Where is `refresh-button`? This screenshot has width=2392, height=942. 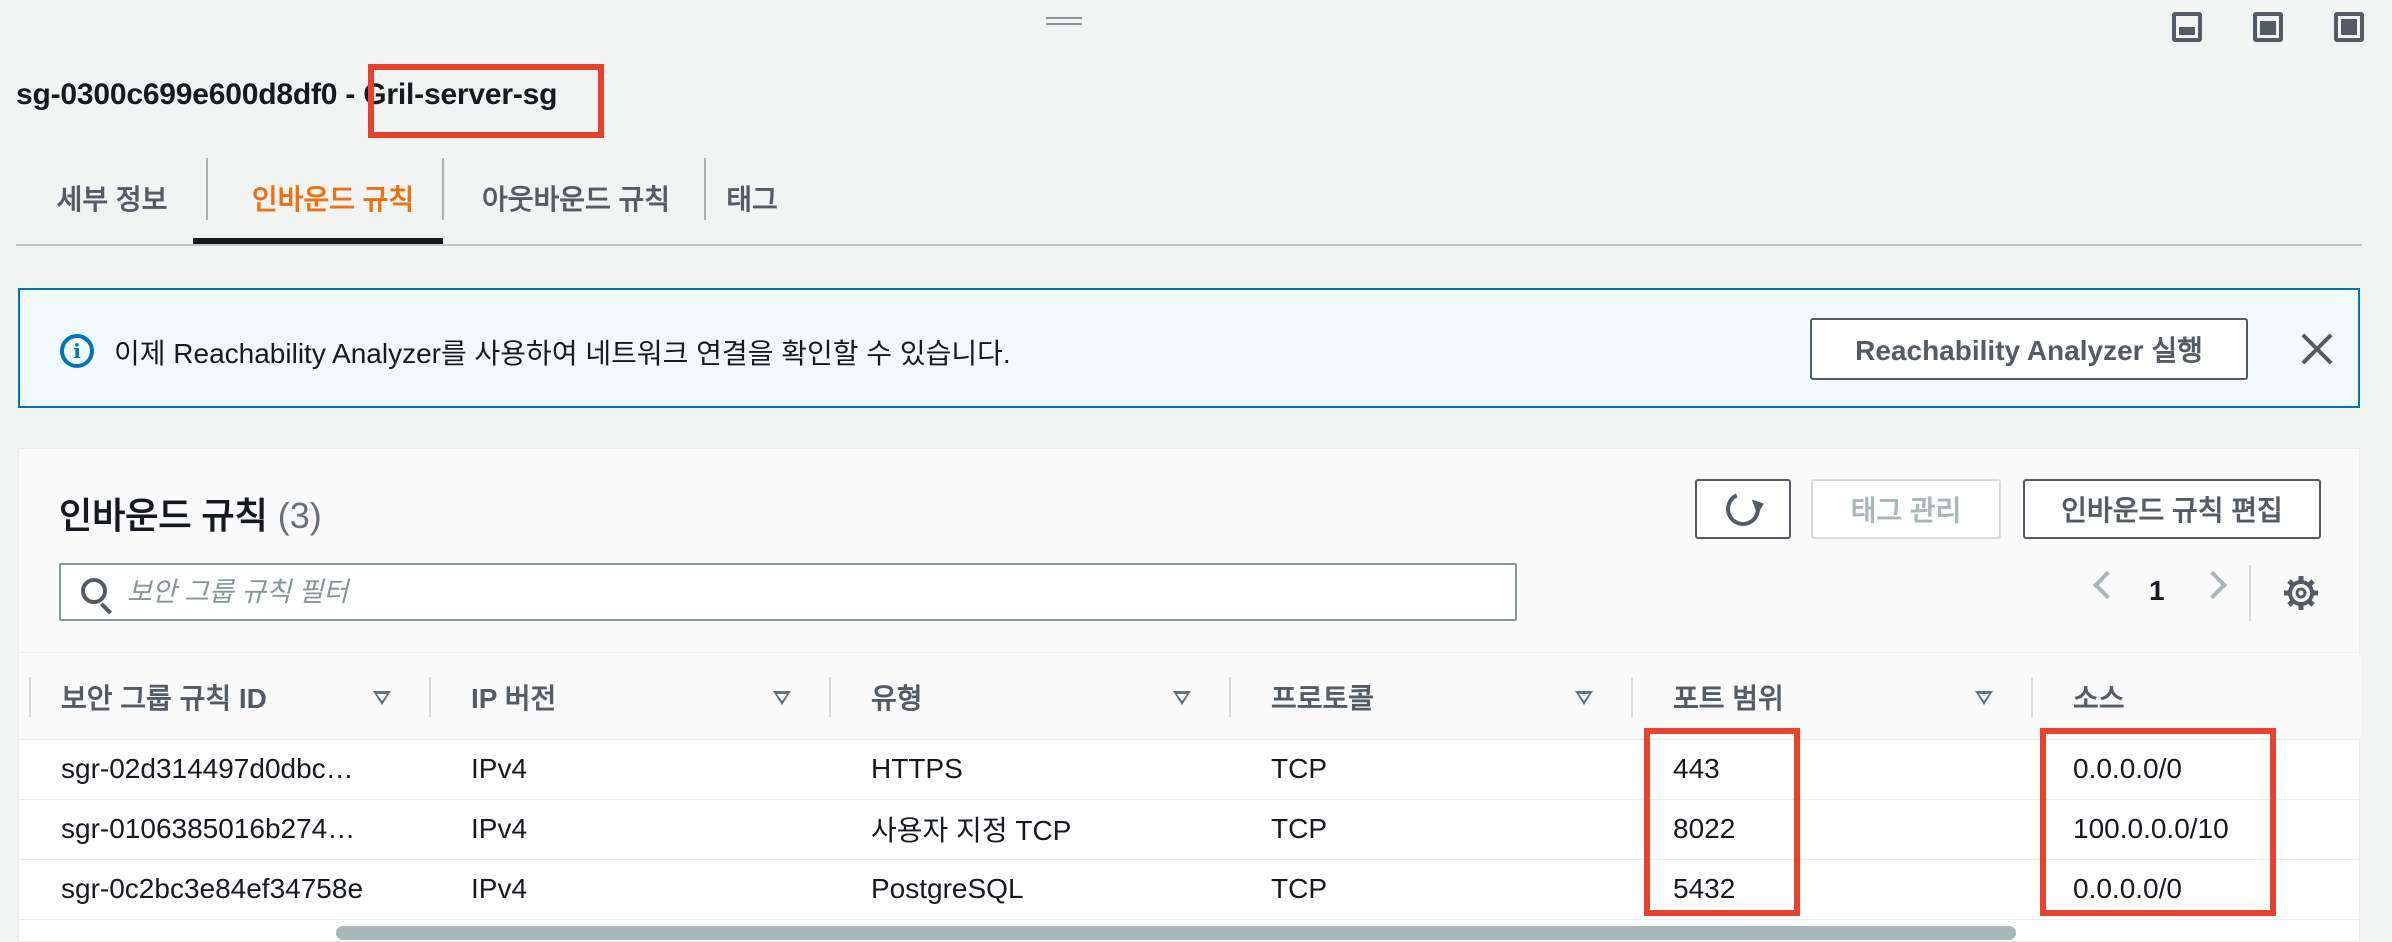 refresh-button is located at coordinates (1743, 509).